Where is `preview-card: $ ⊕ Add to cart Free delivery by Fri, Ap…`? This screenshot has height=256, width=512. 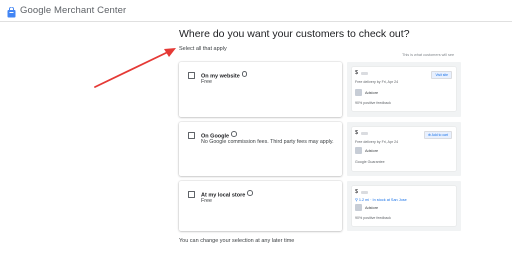 preview-card: $ ⊕ Add to cart Free delivery by Fri, Ap… is located at coordinates (404, 149).